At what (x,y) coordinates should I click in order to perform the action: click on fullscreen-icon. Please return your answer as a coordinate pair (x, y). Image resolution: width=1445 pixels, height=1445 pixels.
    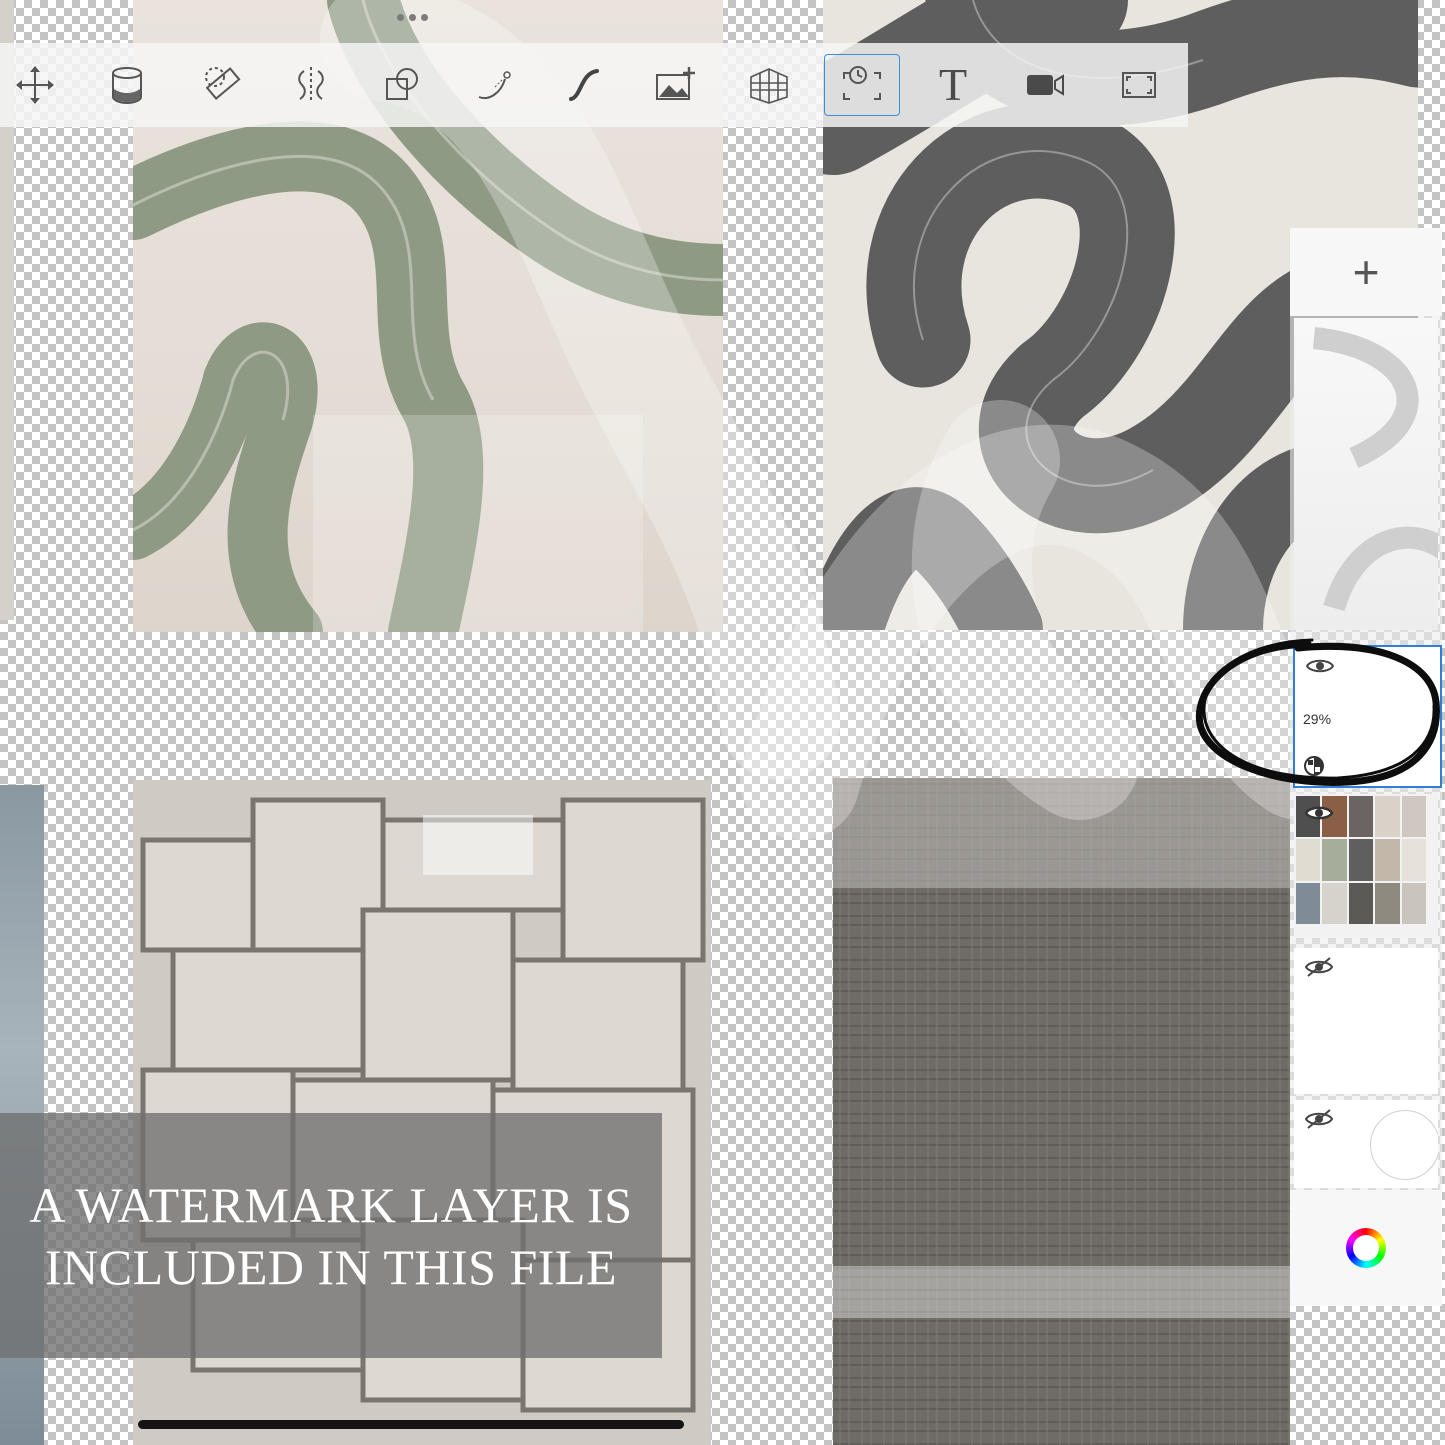
    Looking at the image, I should click on (1139, 85).